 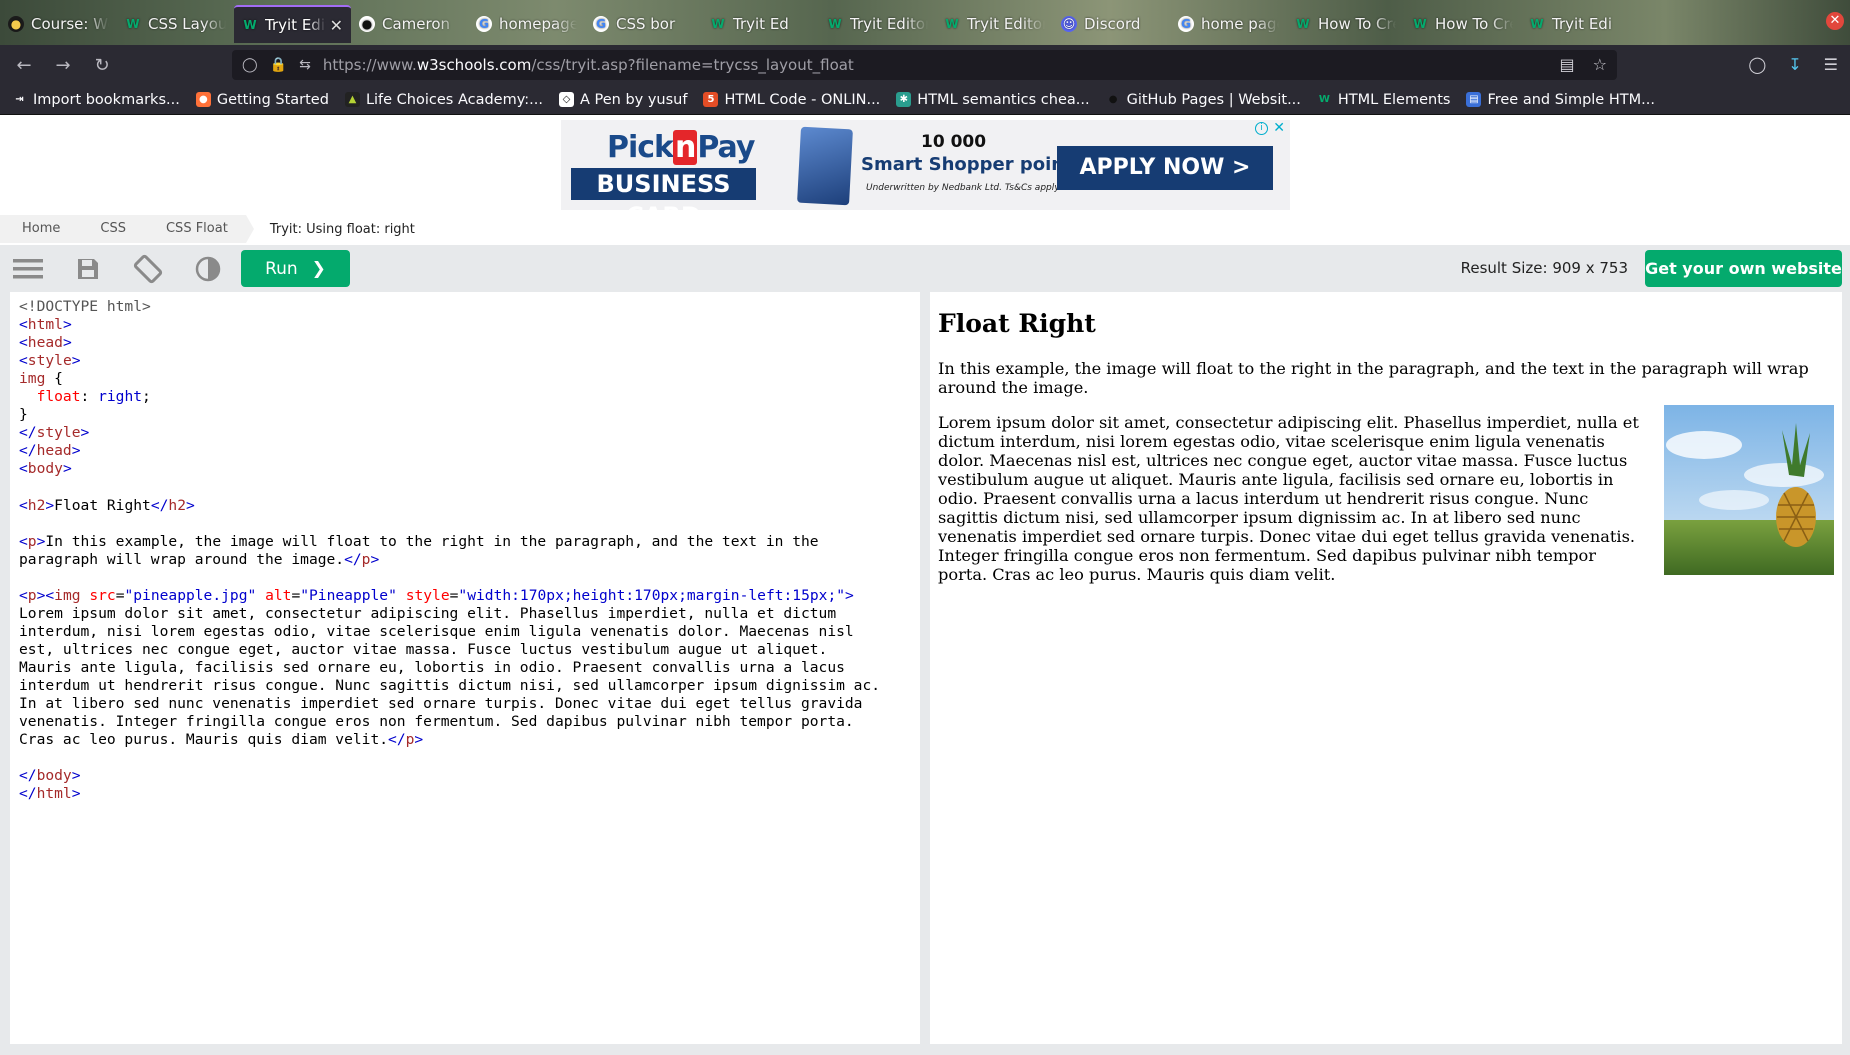 I want to click on menu-icon: ☰, so click(x=1831, y=64).